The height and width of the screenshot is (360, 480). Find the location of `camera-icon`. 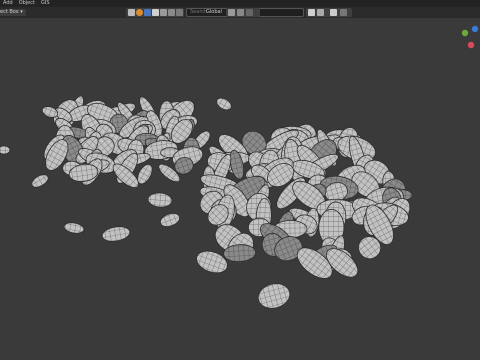

camera-icon is located at coordinates (320, 12).